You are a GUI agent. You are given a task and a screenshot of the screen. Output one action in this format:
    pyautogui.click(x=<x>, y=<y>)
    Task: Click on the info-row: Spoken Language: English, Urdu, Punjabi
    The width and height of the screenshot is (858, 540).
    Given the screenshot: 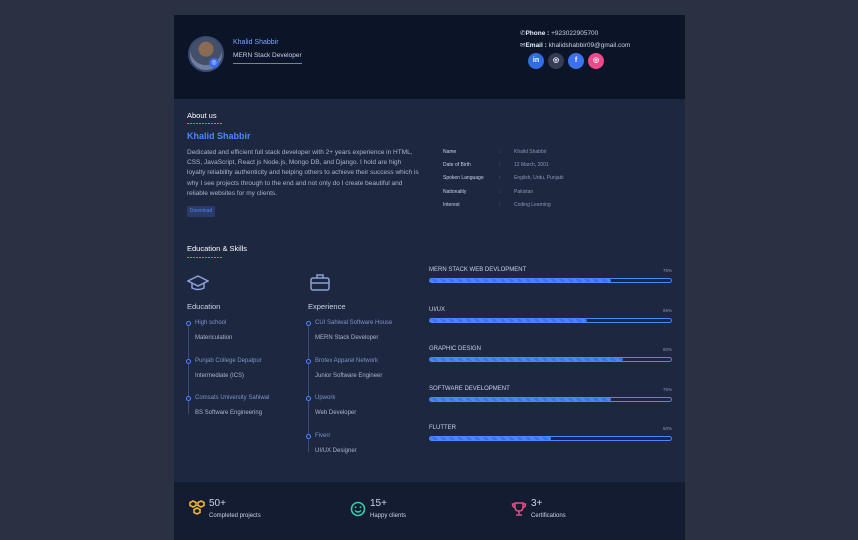 What is the action you would take?
    pyautogui.click(x=503, y=178)
    